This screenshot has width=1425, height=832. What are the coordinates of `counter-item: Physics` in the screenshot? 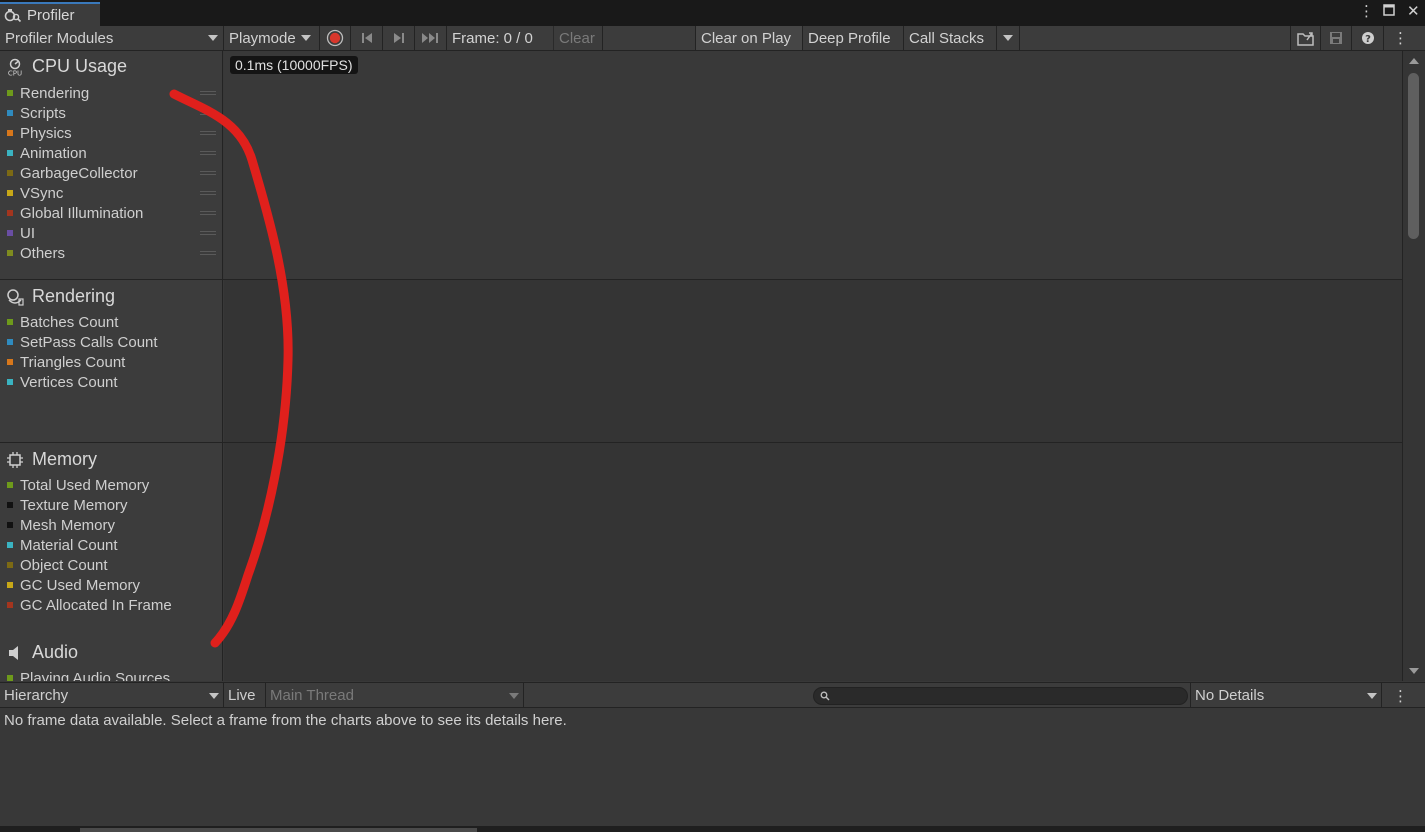 It's located at (39, 133).